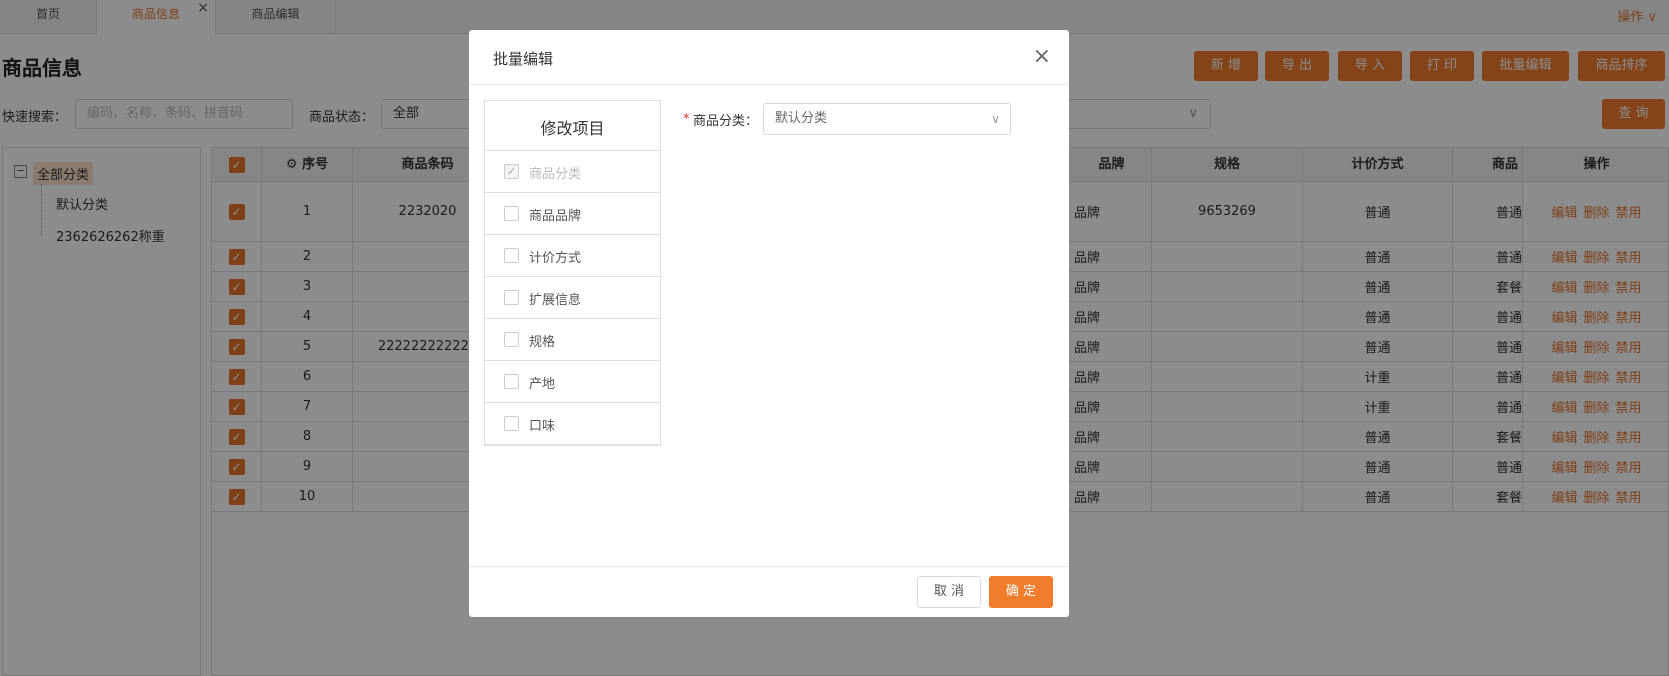 The width and height of the screenshot is (1669, 676). What do you see at coordinates (949, 592) in the screenshot?
I see `cancel-button: 取 消` at bounding box center [949, 592].